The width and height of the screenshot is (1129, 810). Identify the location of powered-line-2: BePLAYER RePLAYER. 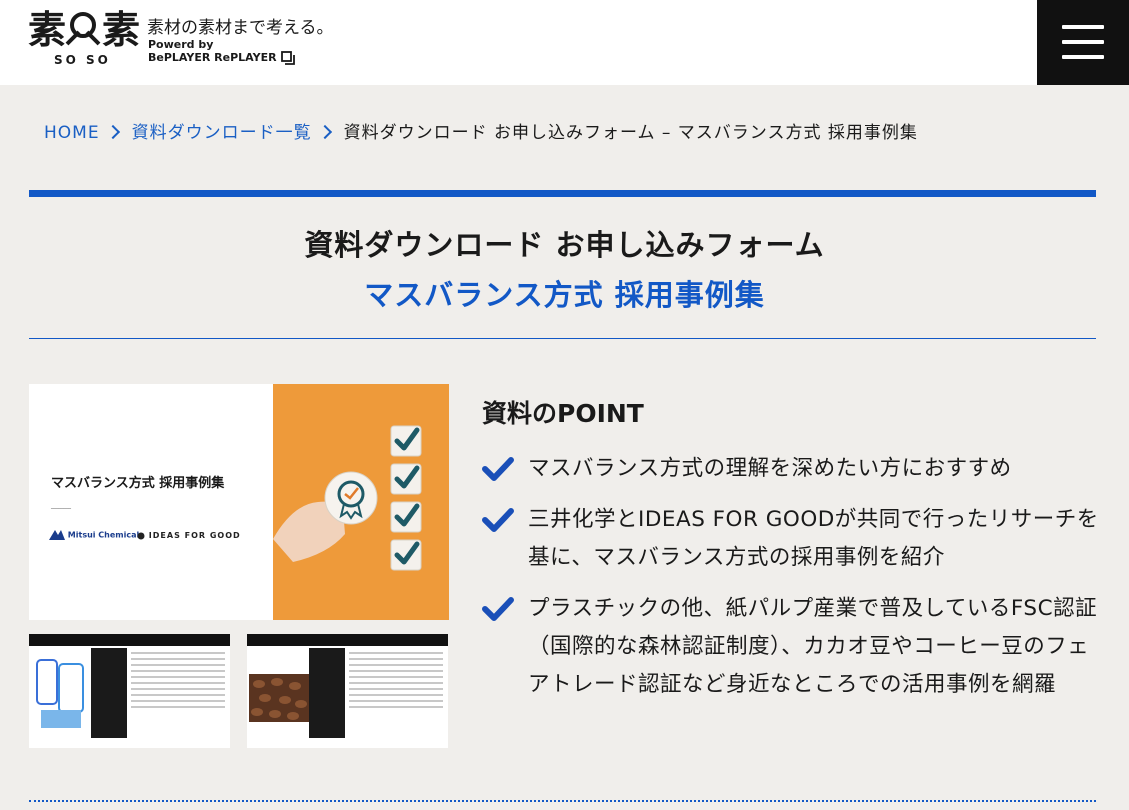
(212, 57).